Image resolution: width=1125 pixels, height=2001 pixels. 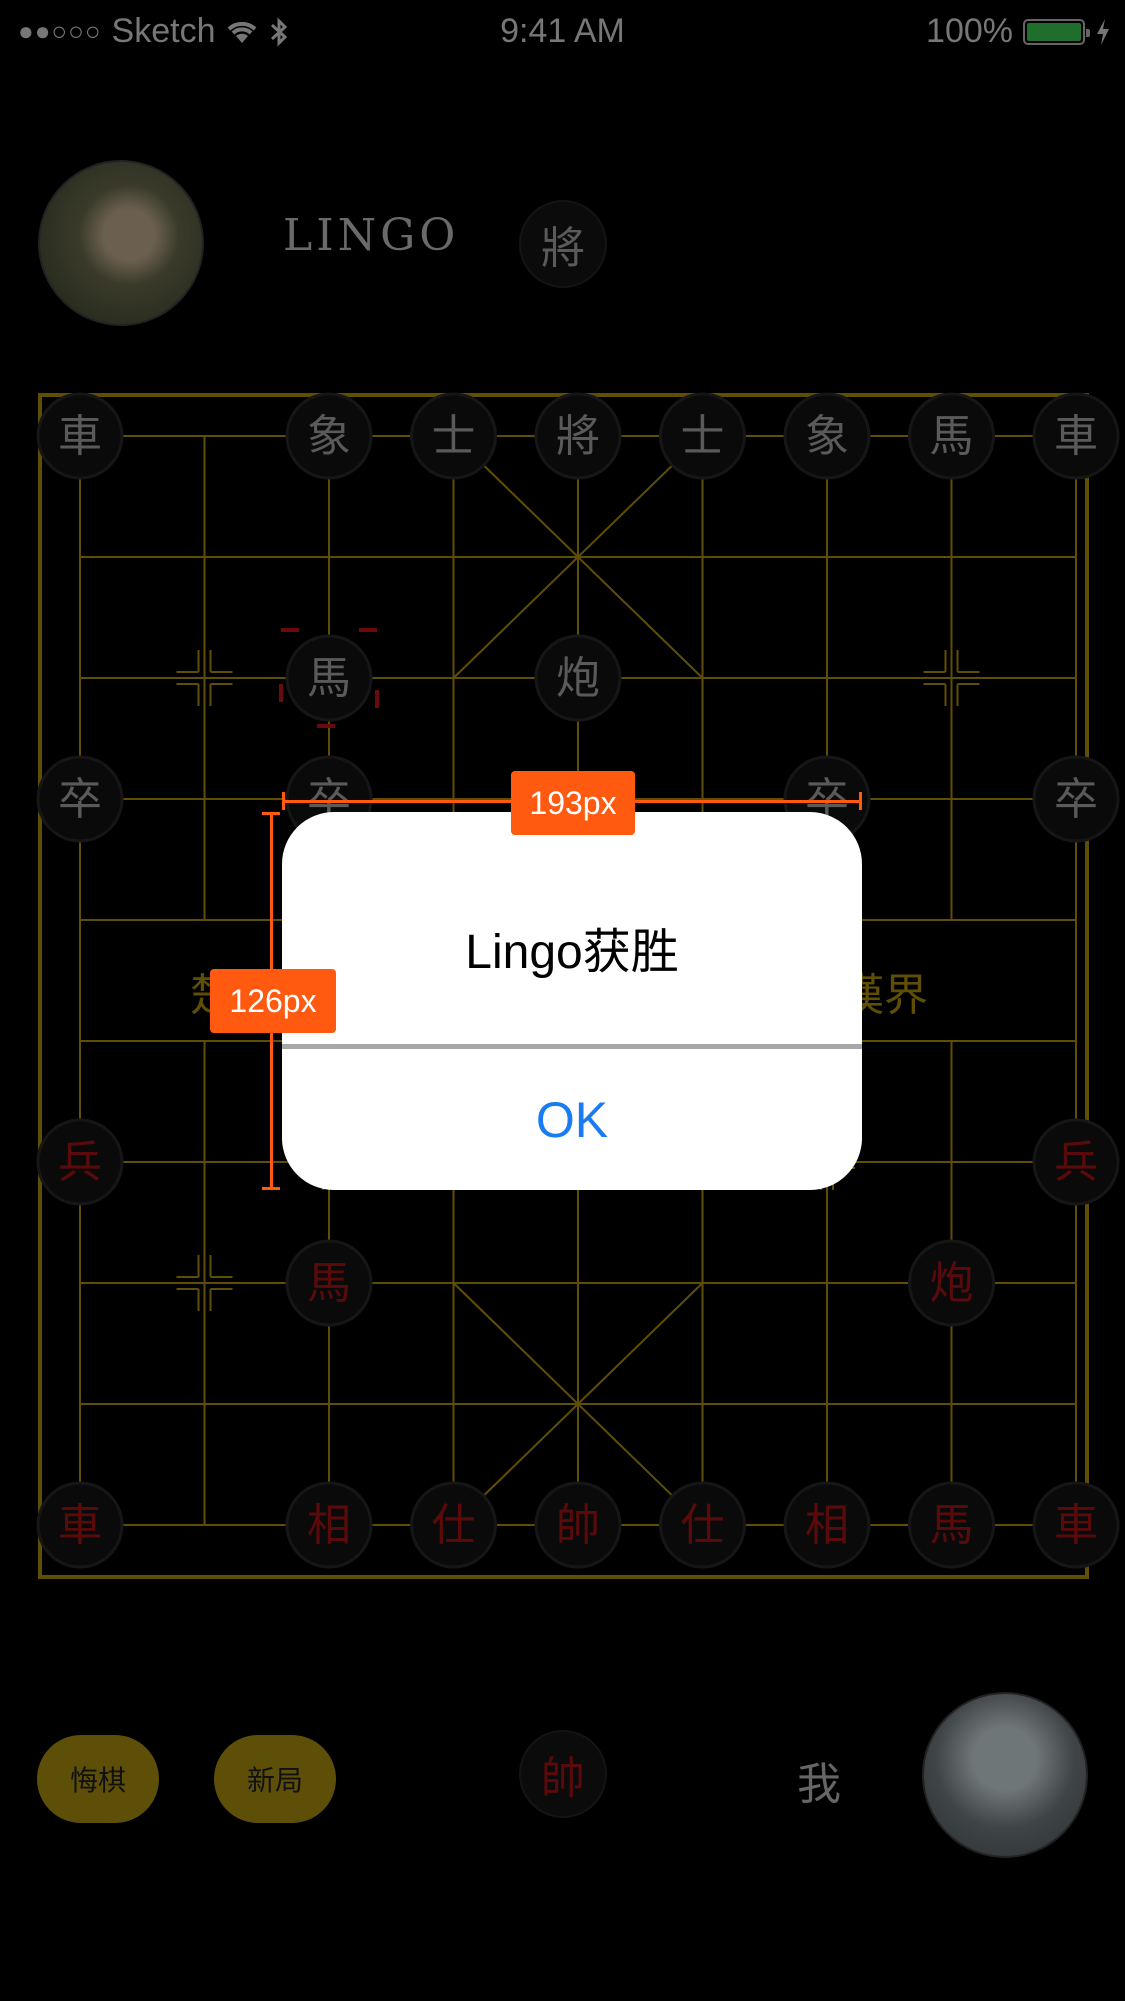 What do you see at coordinates (1005, 1775) in the screenshot?
I see `player-avatar` at bounding box center [1005, 1775].